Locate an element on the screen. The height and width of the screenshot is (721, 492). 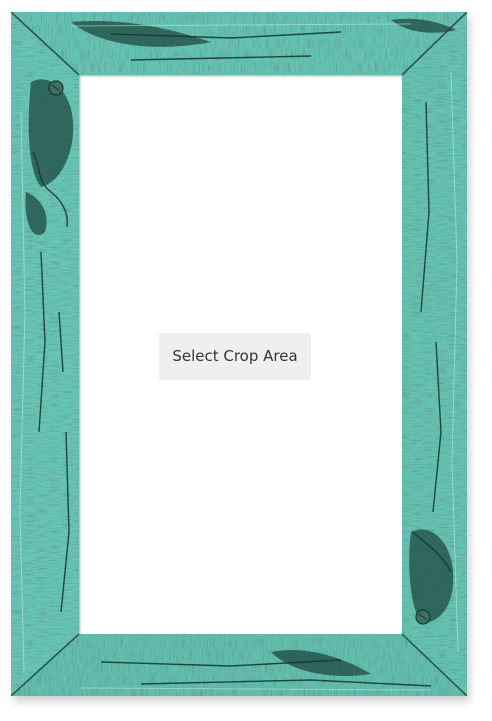
select-crop-area-button: Select Crop Area is located at coordinates (235, 356).